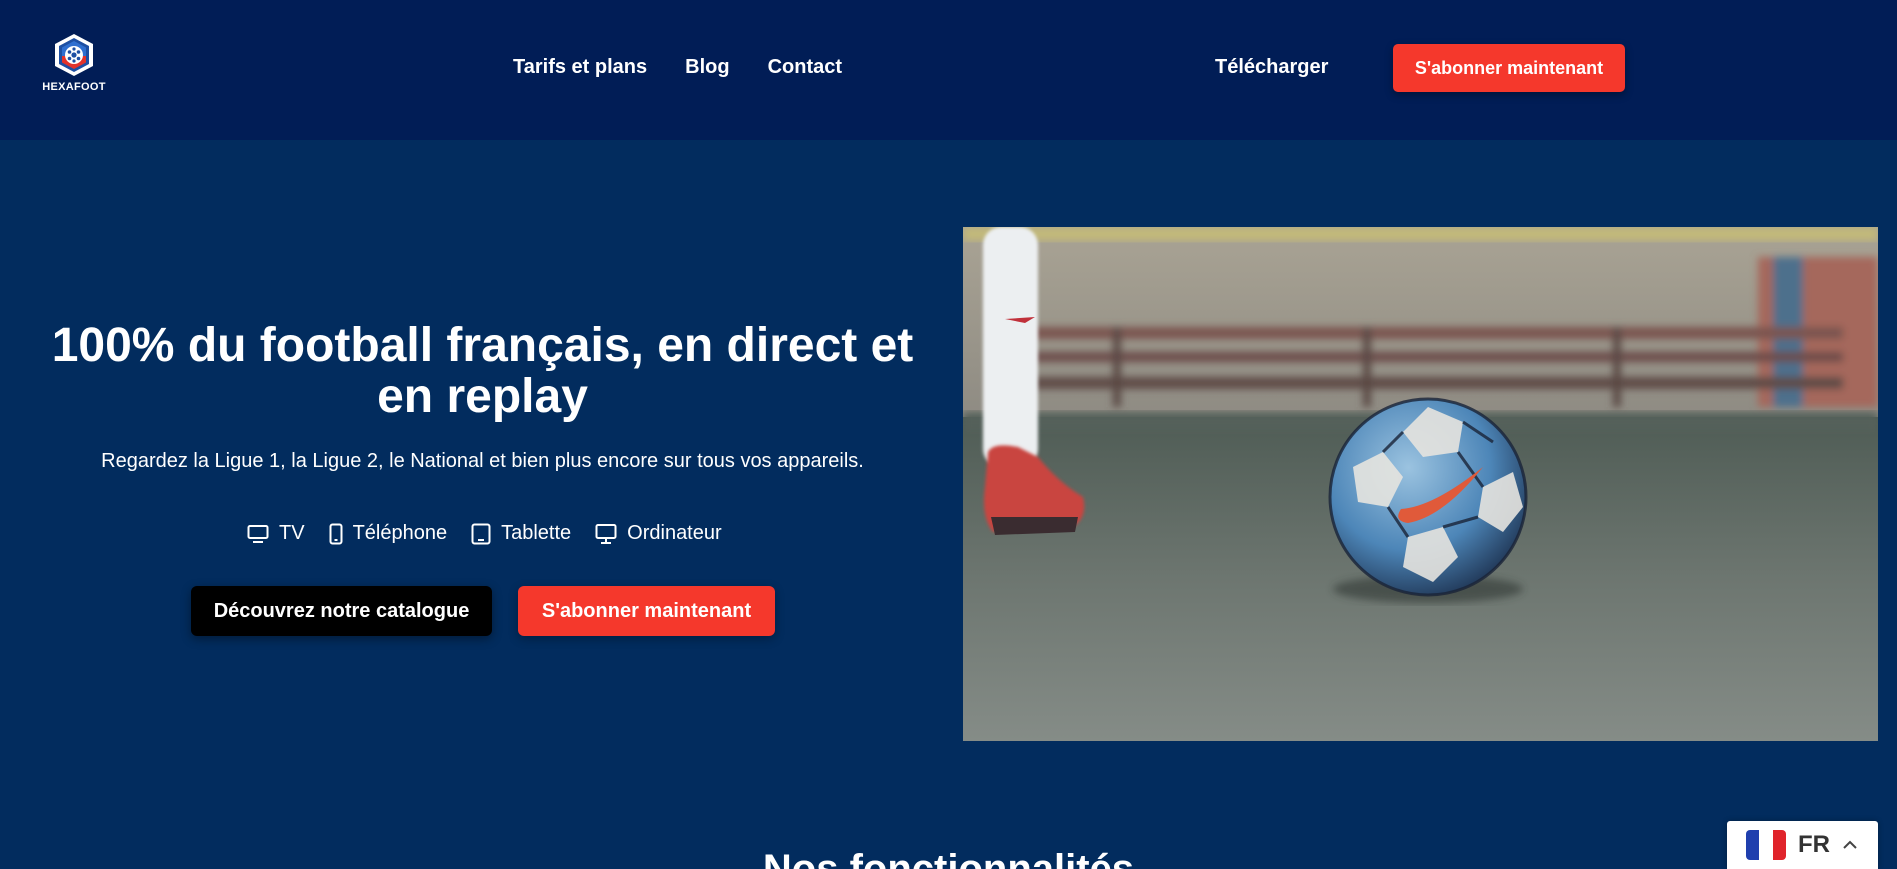 This screenshot has width=1897, height=869. I want to click on download-link: Télécharger, so click(1271, 67).